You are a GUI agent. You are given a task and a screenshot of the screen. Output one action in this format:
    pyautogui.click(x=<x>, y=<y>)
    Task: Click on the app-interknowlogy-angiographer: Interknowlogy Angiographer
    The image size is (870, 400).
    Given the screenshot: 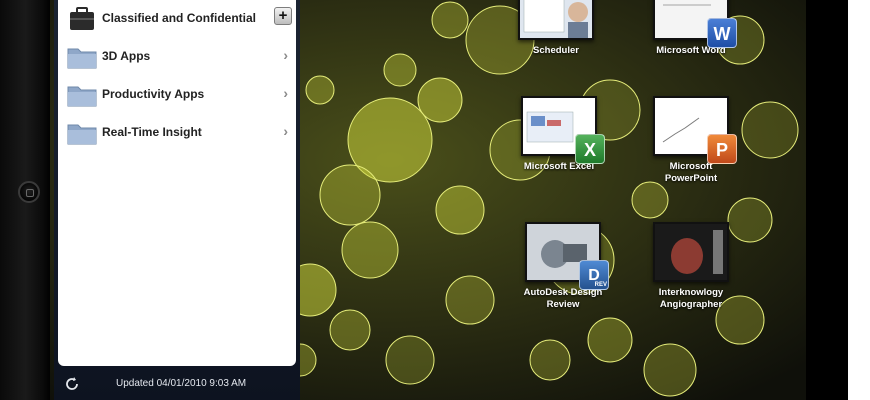 What is the action you would take?
    pyautogui.click(x=691, y=266)
    